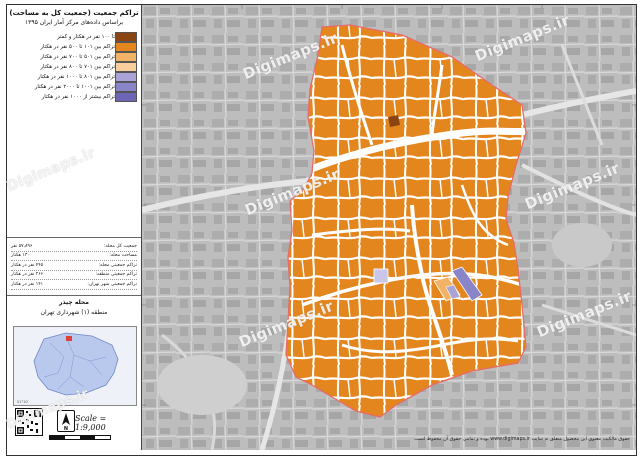 This screenshot has width=643, height=461. I want to click on legend-item: تا ۱۰۰ نفر در هکتار و کمتر, so click(74, 36).